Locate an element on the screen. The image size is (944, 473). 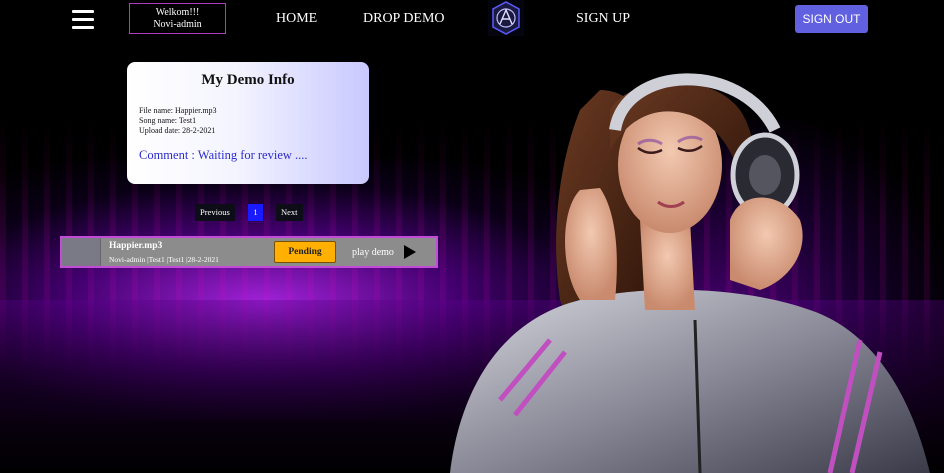
page-number-button: 1 is located at coordinates (255, 212).